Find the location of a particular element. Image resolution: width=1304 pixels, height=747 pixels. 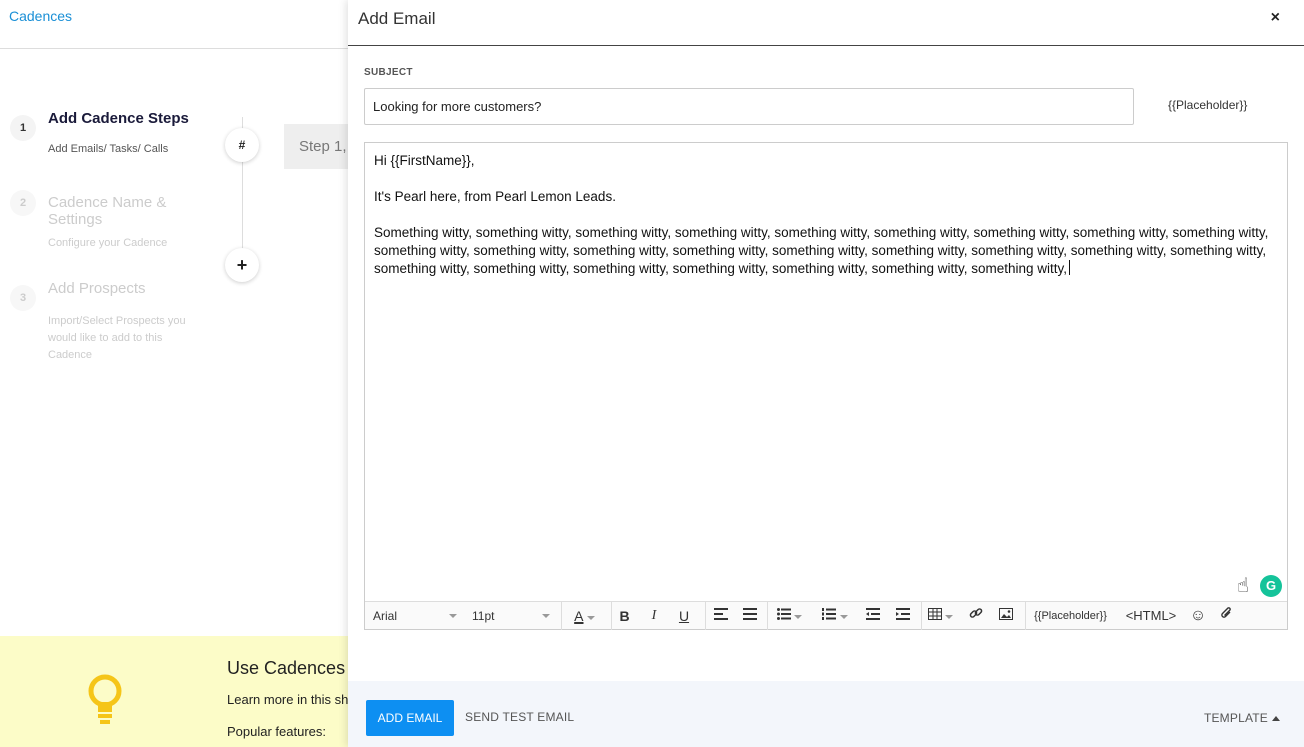

placeholder-insert-button: {{Placeholder}} is located at coordinates (1070, 616).